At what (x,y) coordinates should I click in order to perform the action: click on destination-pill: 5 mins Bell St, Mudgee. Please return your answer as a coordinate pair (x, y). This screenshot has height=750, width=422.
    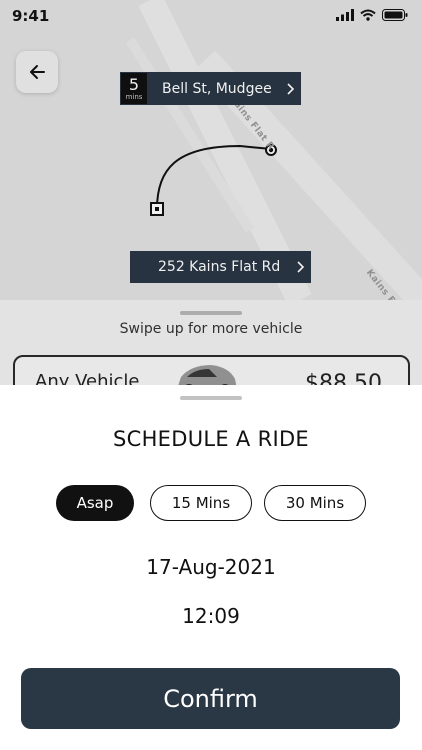
    Looking at the image, I should click on (210, 88).